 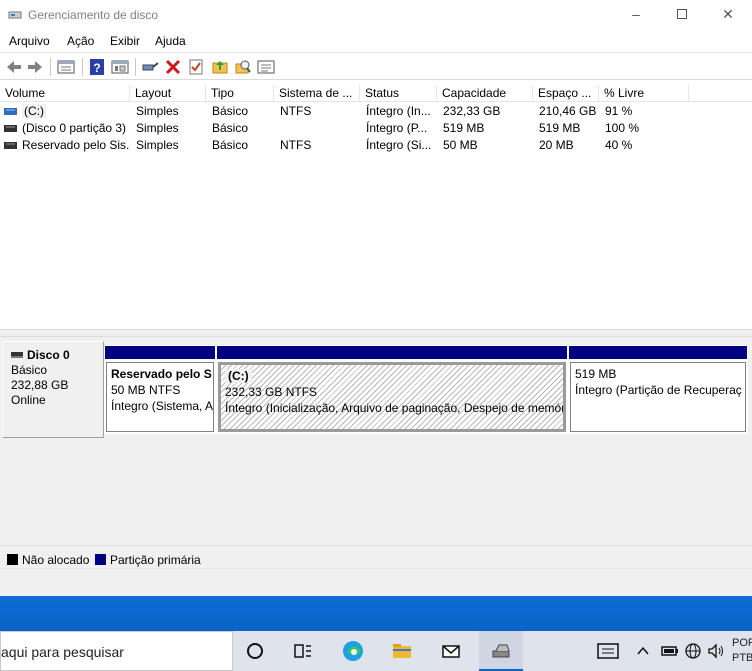 I want to click on column-header-layout: Layout, so click(x=168, y=93).